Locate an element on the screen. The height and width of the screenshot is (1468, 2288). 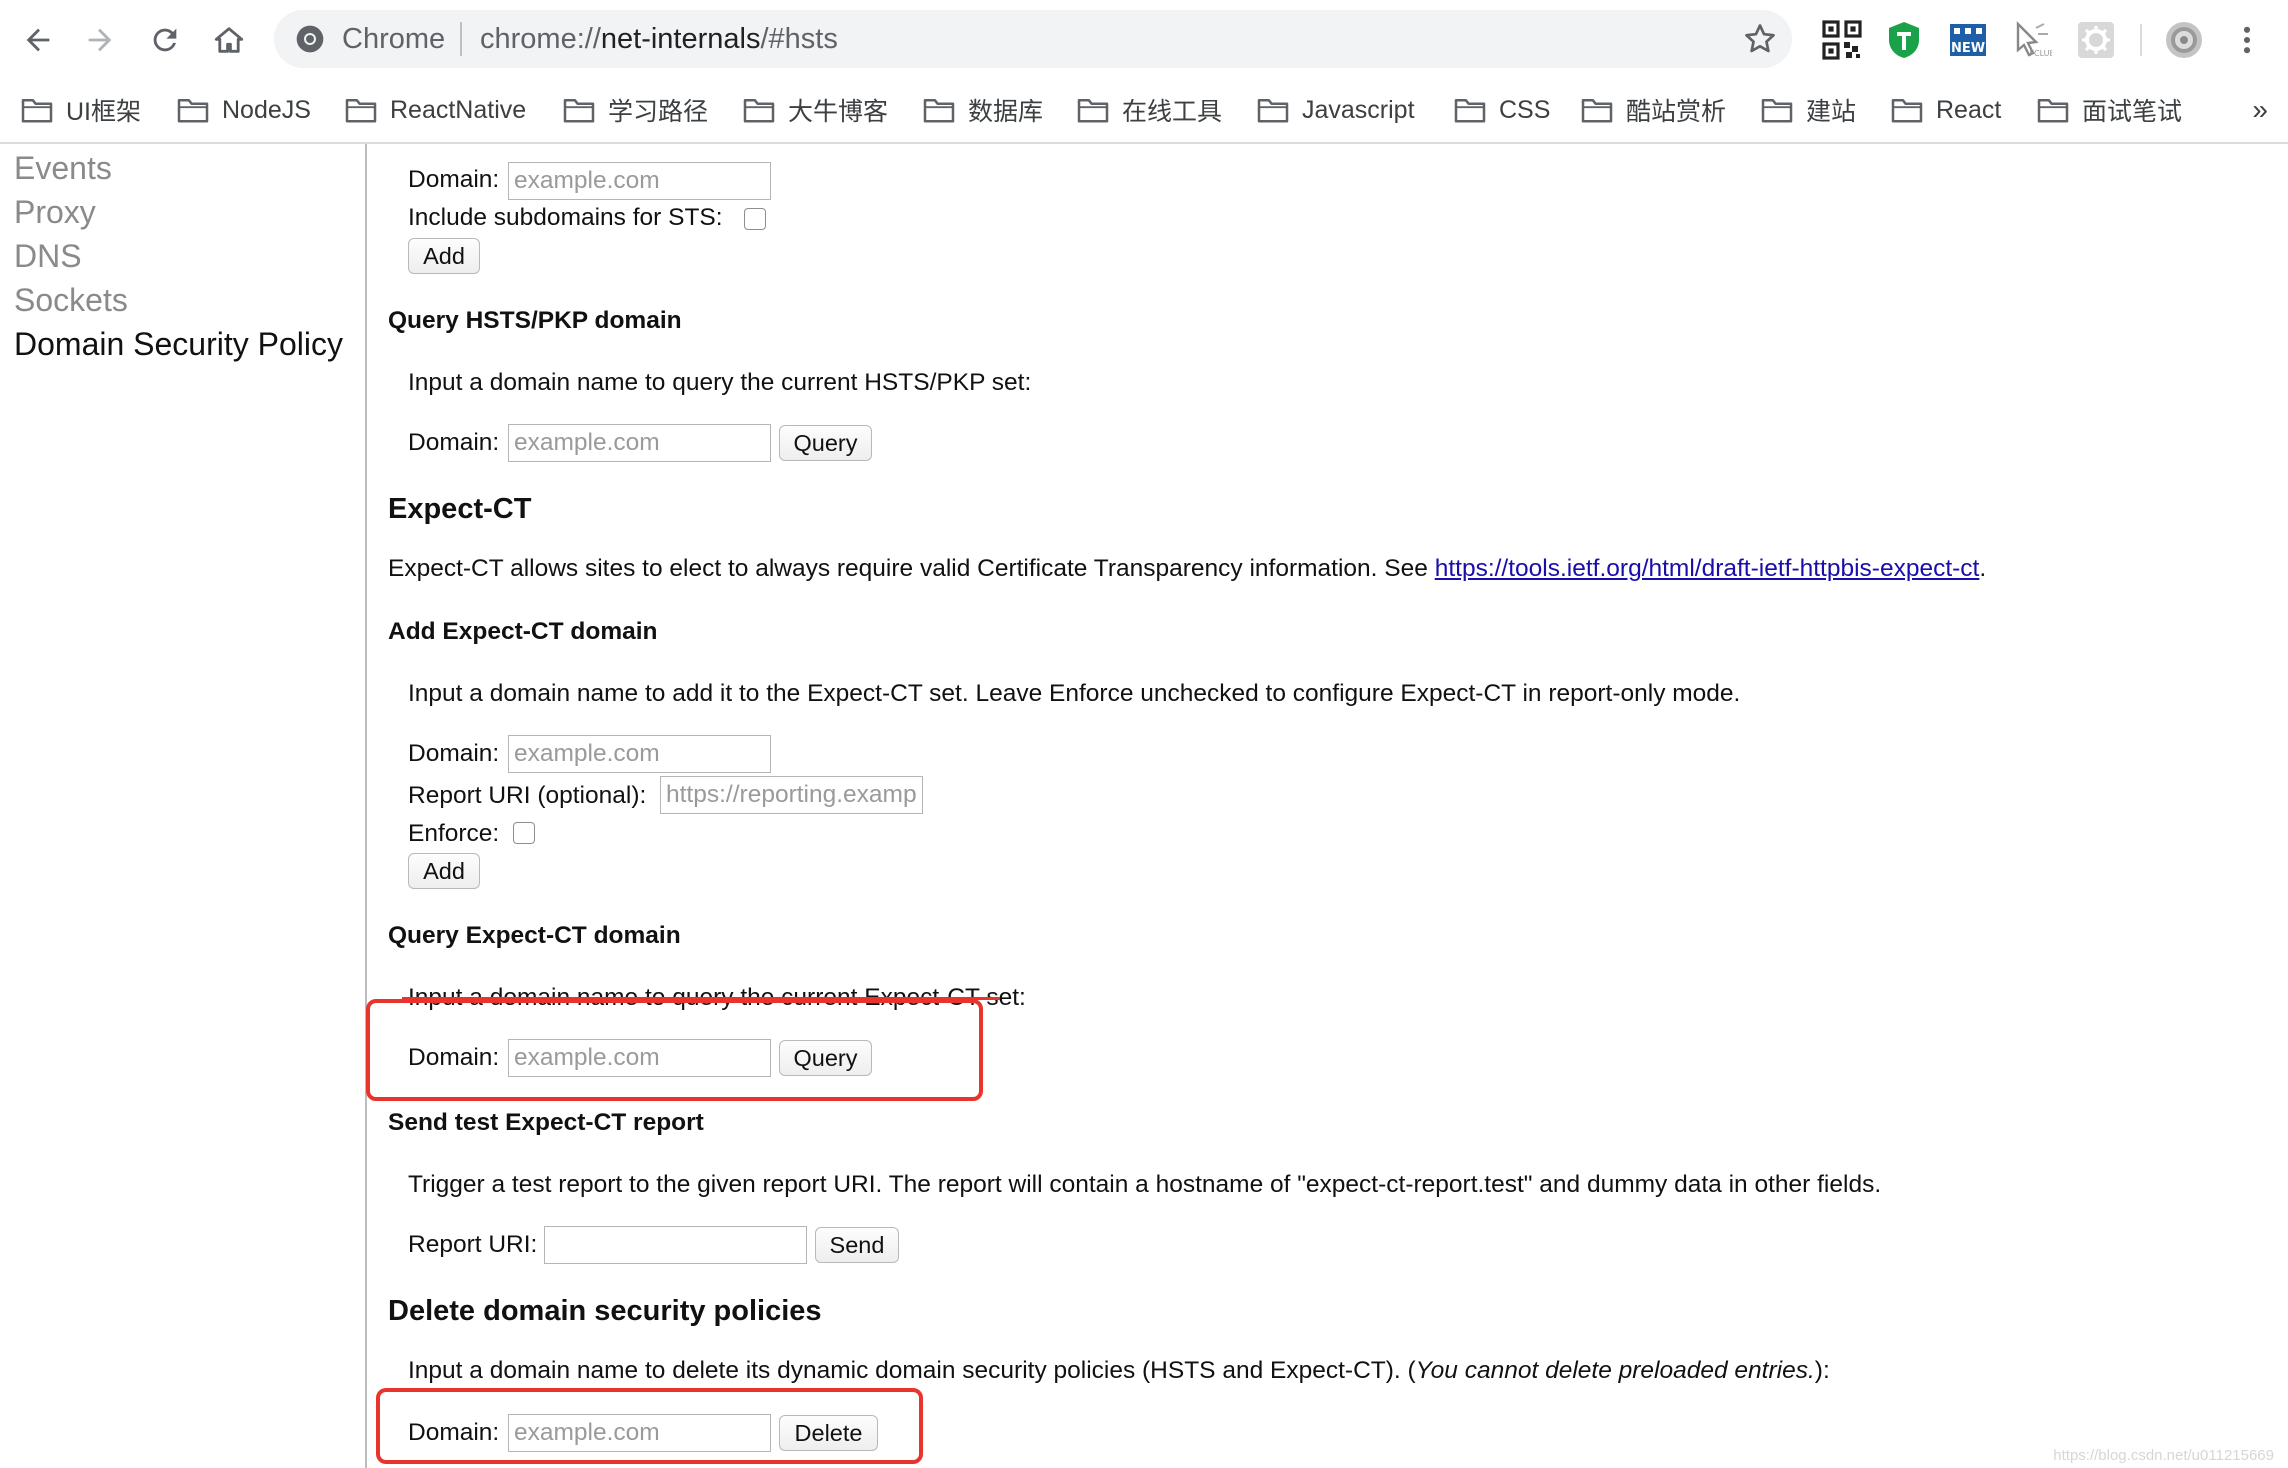
bookmark-item: Javascript is located at coordinates (1335, 110).